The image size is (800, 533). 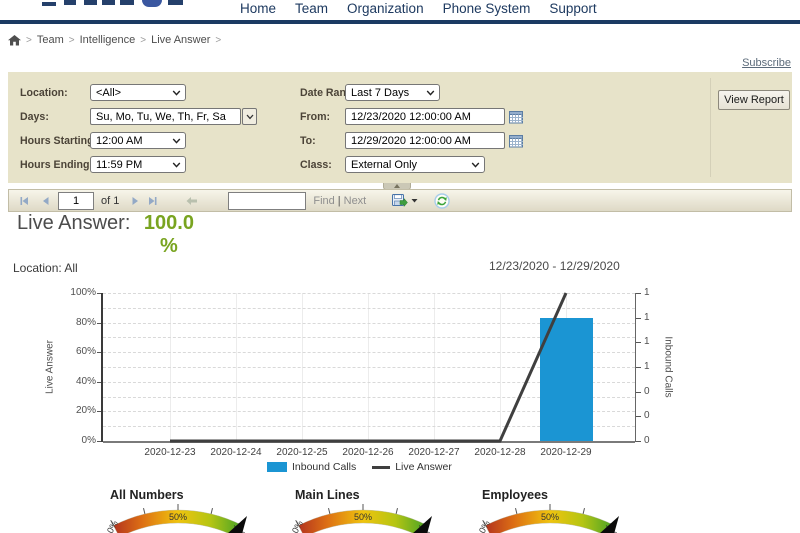 What do you see at coordinates (192, 201) in the screenshot?
I see `back-to-parent-icon` at bounding box center [192, 201].